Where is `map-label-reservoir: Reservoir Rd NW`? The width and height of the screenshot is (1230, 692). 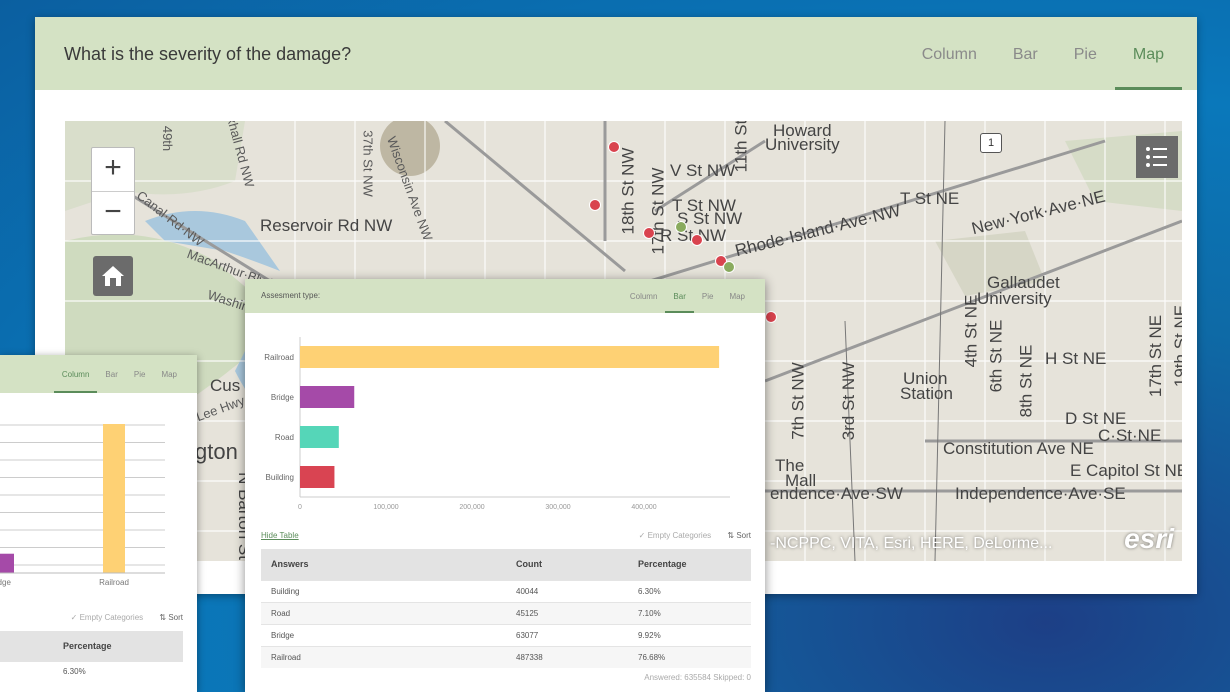 map-label-reservoir: Reservoir Rd NW is located at coordinates (326, 225).